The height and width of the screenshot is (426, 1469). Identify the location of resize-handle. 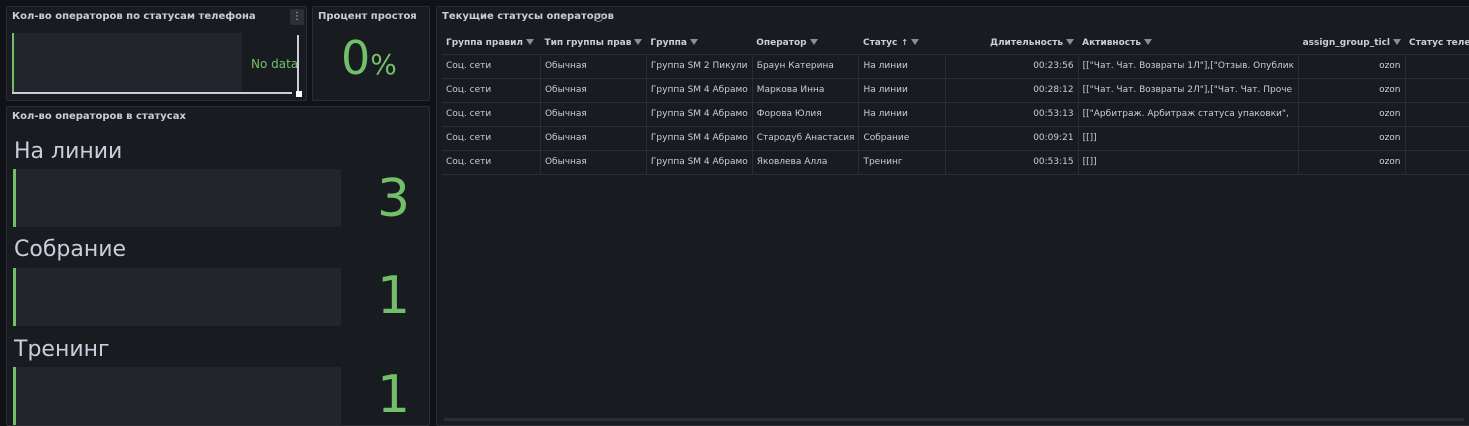
(299, 94).